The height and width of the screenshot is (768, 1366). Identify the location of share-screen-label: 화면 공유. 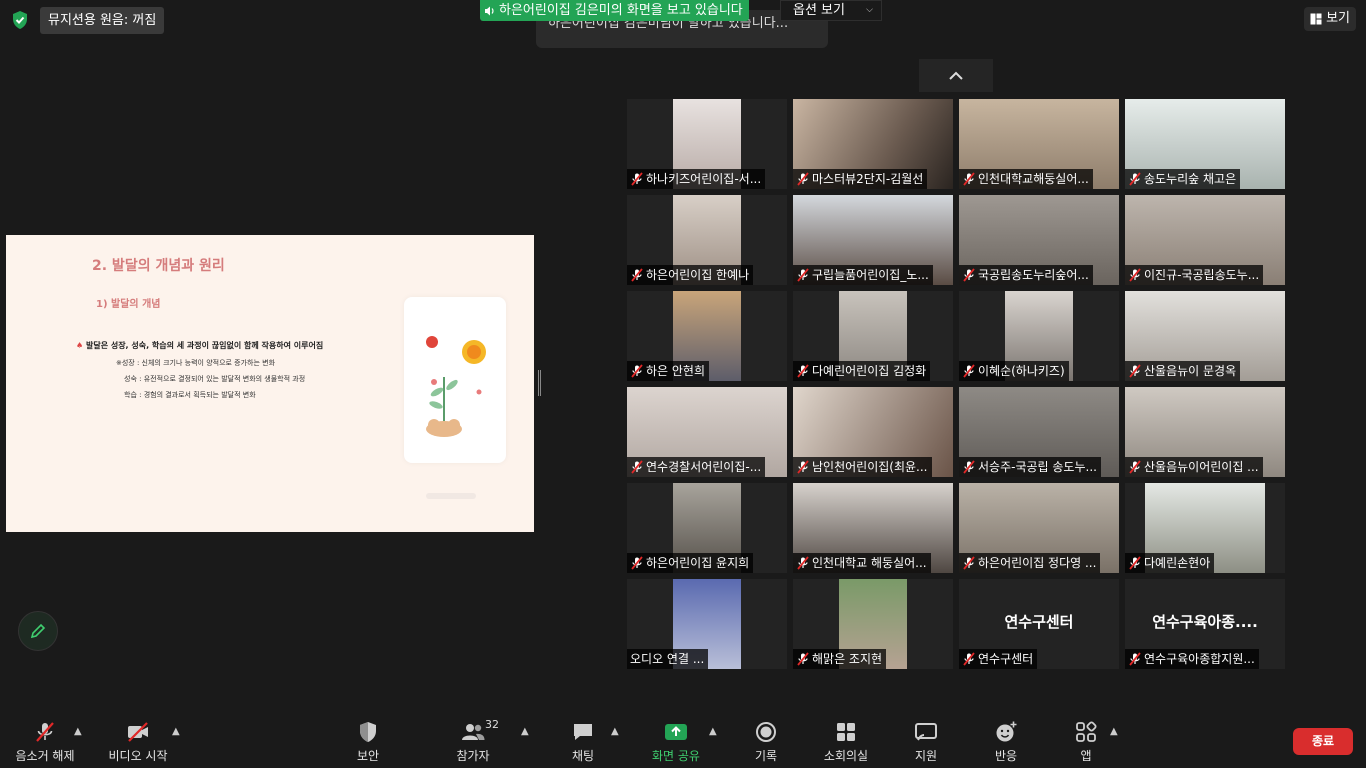
(676, 756).